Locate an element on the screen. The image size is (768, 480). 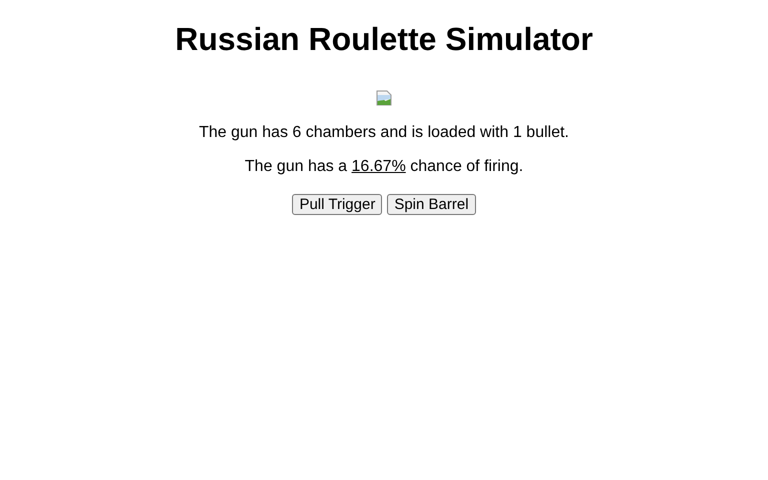
page-title: Russian Roulette Simulator is located at coordinates (384, 39).